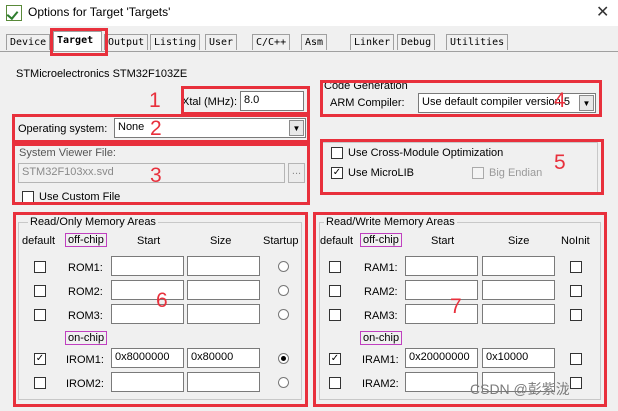 The height and width of the screenshot is (411, 618). Describe the element at coordinates (14, 13) in the screenshot. I see `keil-app-icon` at that location.